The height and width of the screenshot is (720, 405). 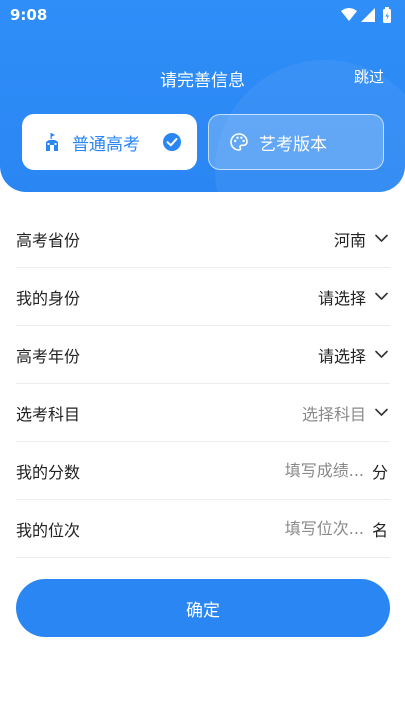 I want to click on score-unit: 分, so click(x=379, y=472).